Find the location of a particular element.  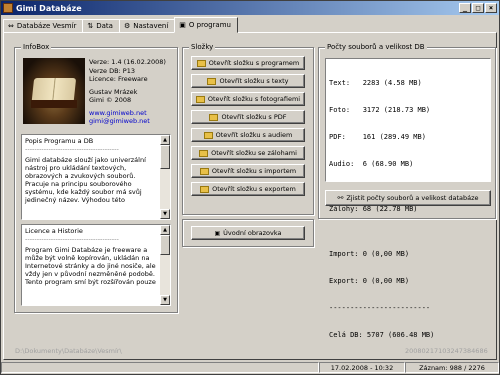

tab-nastaveni: ⚙ Nastavení is located at coordinates (147, 26).